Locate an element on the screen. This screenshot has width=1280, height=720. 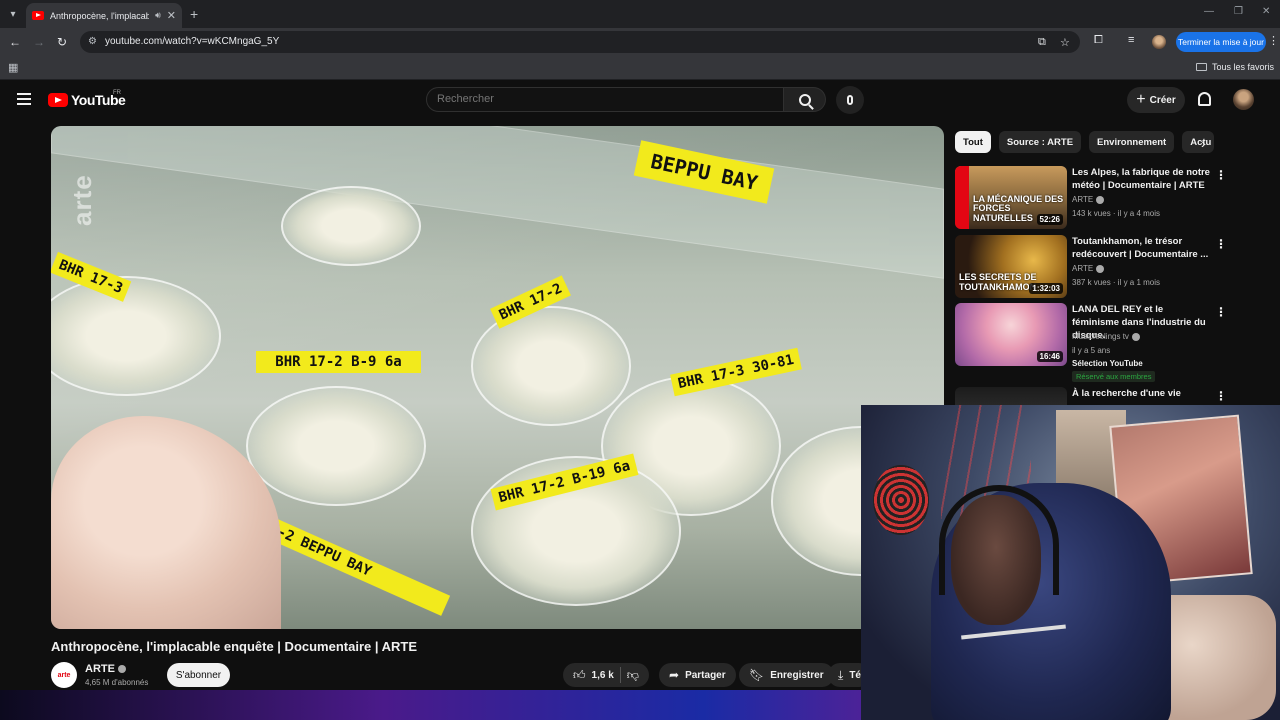
video-thumbnail is located at coordinates (1011, 396).